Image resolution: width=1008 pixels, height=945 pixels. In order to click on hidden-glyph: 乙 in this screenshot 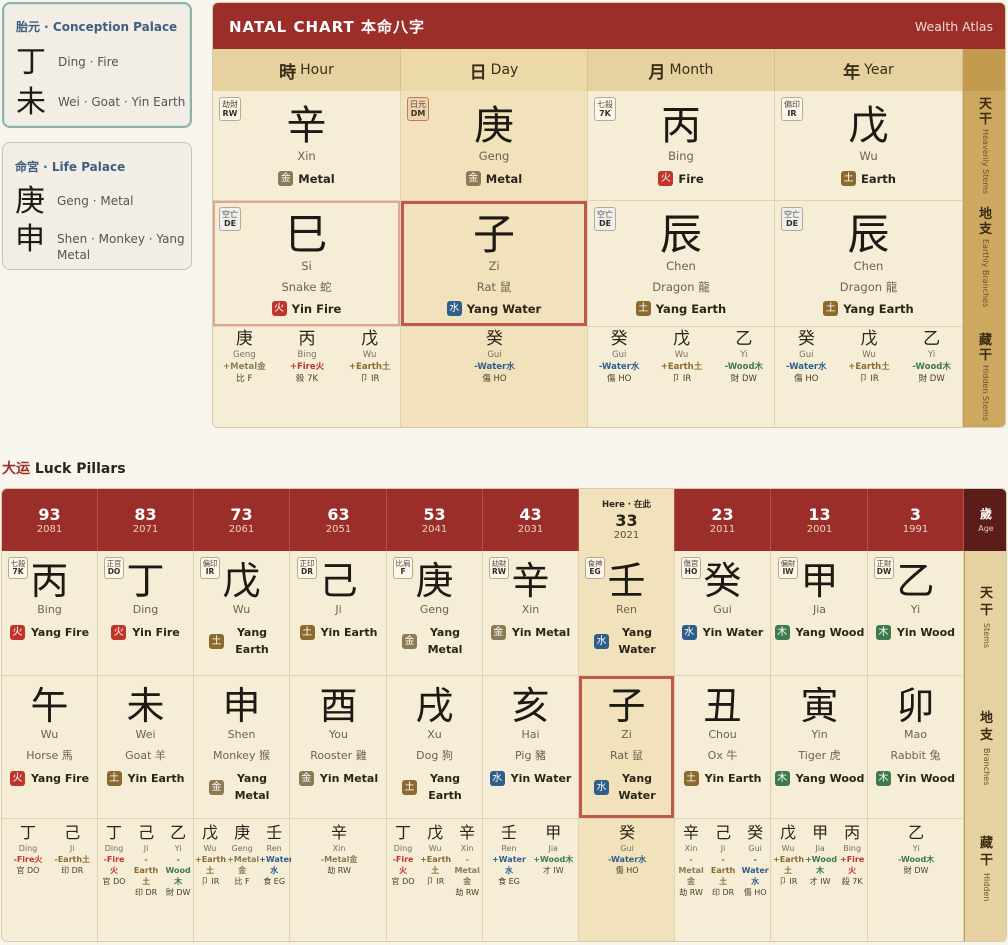, I will do `click(916, 832)`.